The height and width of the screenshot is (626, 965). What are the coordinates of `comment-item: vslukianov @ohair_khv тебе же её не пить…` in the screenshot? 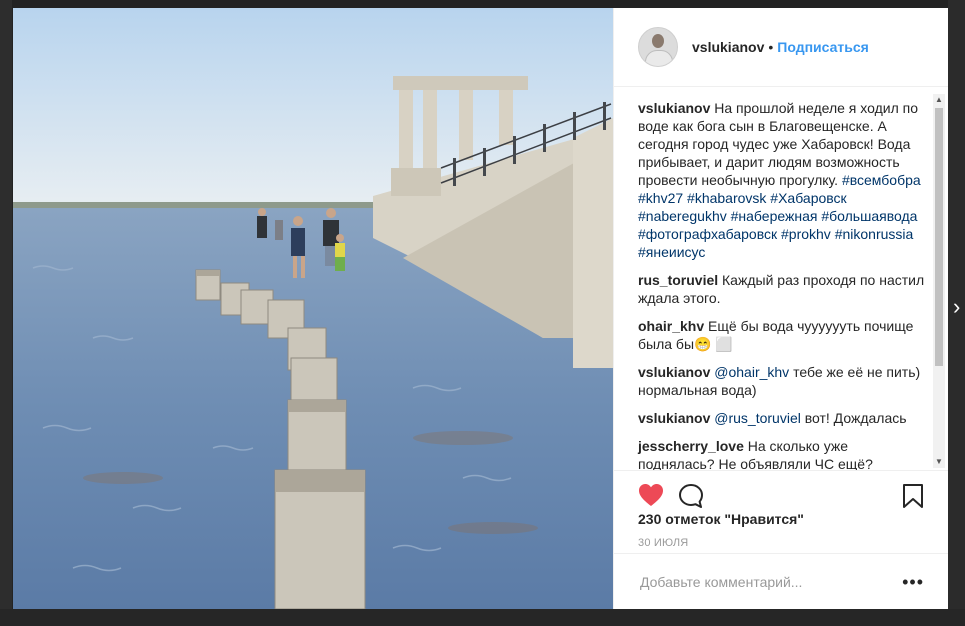 It's located at (783, 381).